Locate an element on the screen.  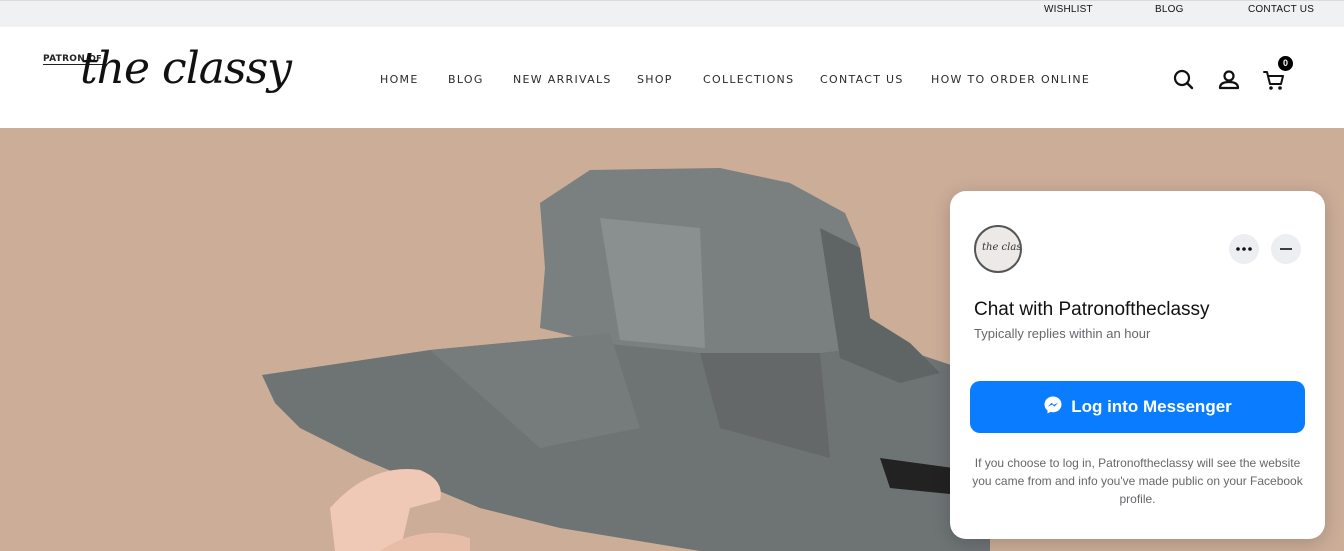
topbar-blog-link: BLOG is located at coordinates (1169, 9).